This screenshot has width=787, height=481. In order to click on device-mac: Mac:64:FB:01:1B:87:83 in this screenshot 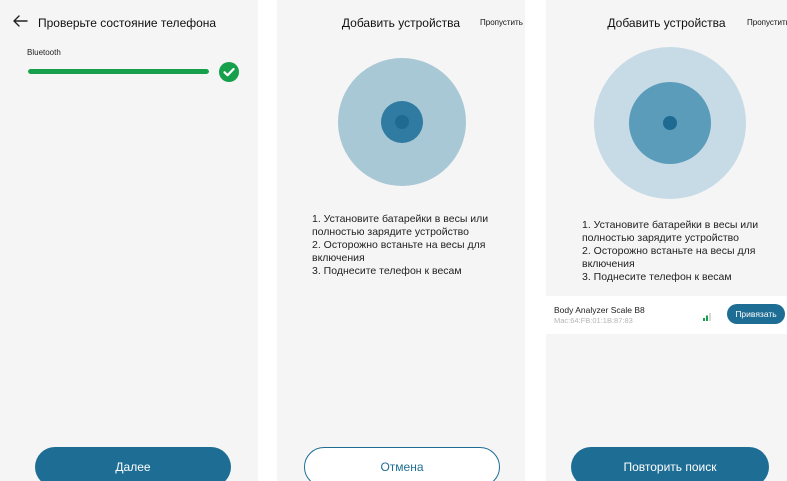, I will do `click(593, 320)`.